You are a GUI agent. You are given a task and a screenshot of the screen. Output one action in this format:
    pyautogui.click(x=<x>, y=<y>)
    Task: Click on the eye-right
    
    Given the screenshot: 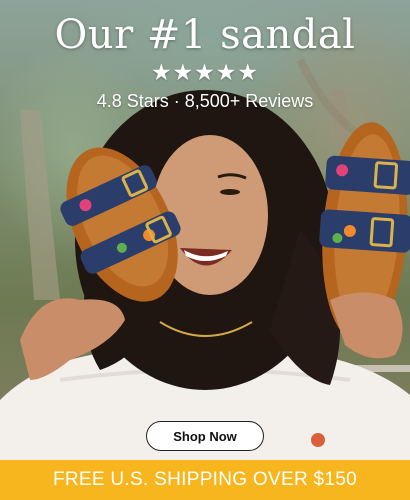 What is the action you would take?
    pyautogui.click(x=230, y=192)
    